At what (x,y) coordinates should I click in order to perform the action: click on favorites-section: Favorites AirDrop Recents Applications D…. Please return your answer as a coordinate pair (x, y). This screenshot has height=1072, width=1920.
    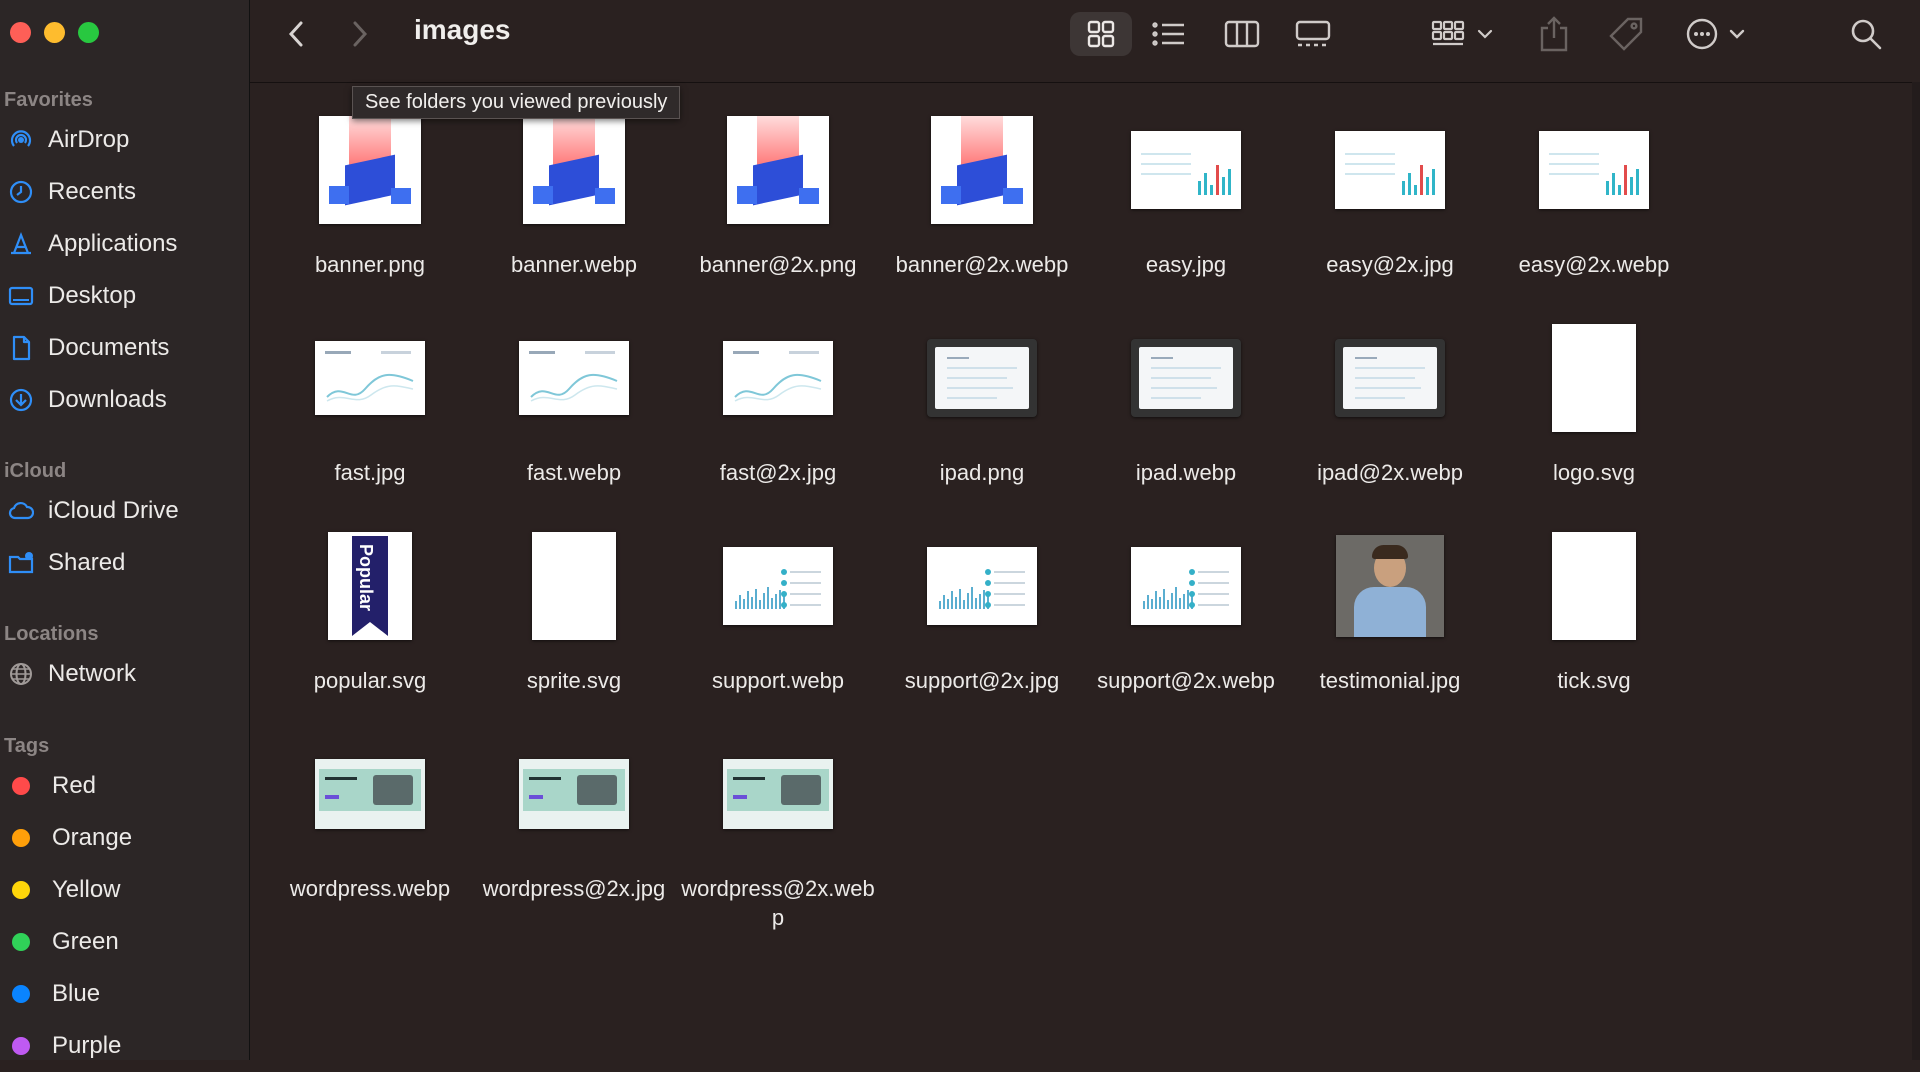
    Looking at the image, I should click on (124, 256).